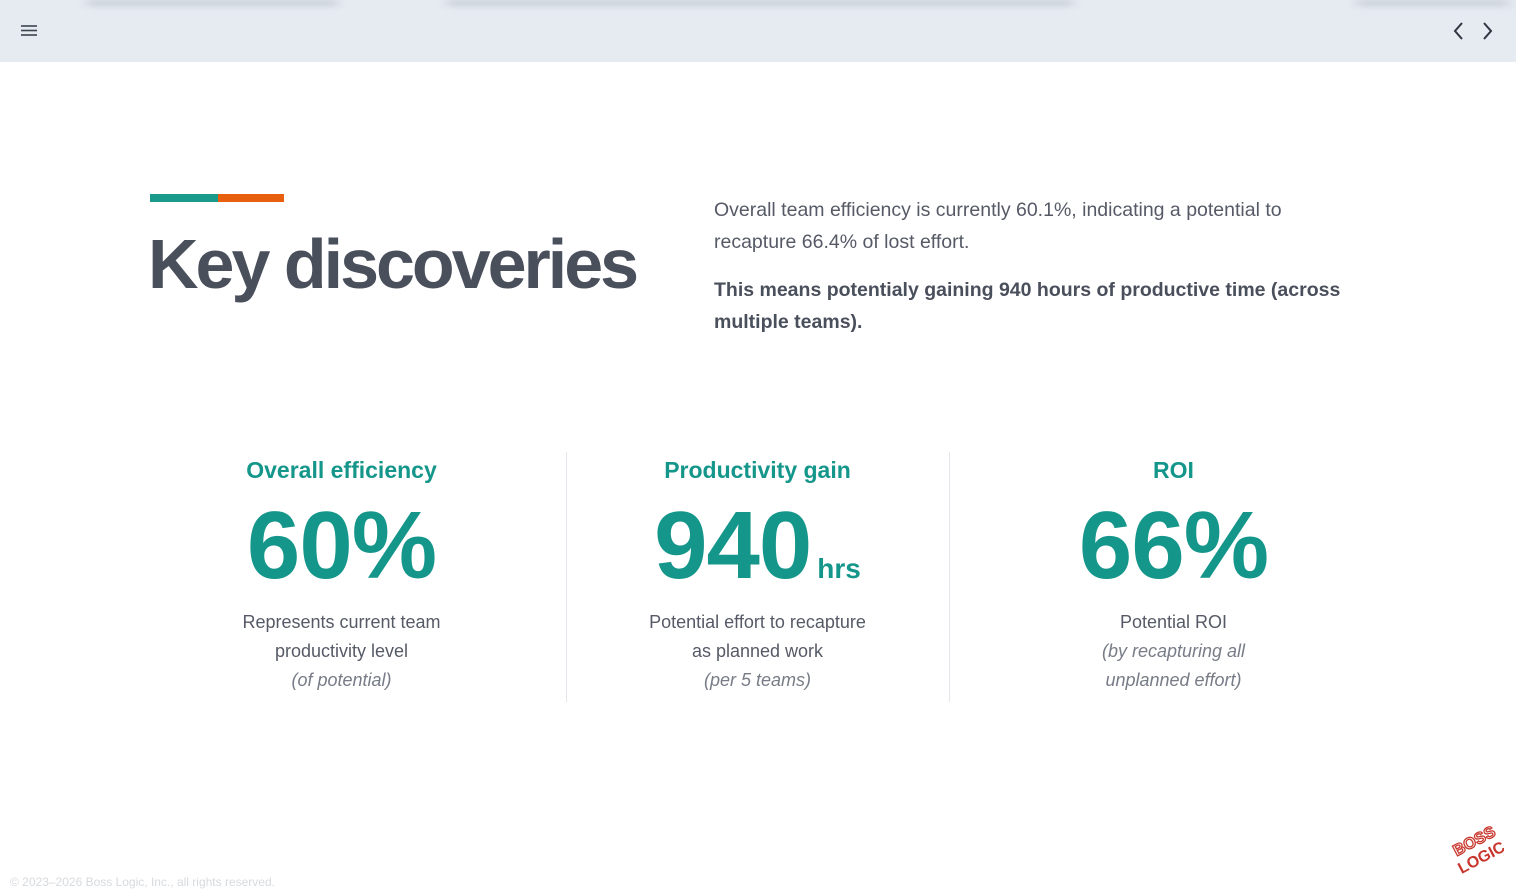  What do you see at coordinates (341, 470) in the screenshot?
I see `stat-label: Overall efficiency` at bounding box center [341, 470].